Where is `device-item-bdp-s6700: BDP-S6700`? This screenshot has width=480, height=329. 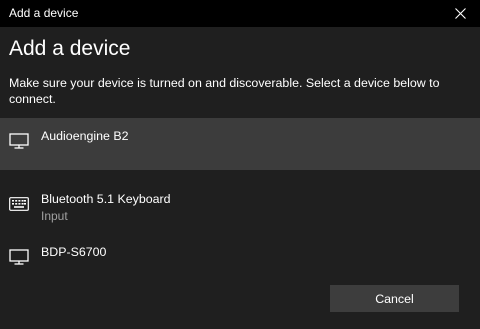 device-item-bdp-s6700: BDP-S6700 is located at coordinates (240, 252).